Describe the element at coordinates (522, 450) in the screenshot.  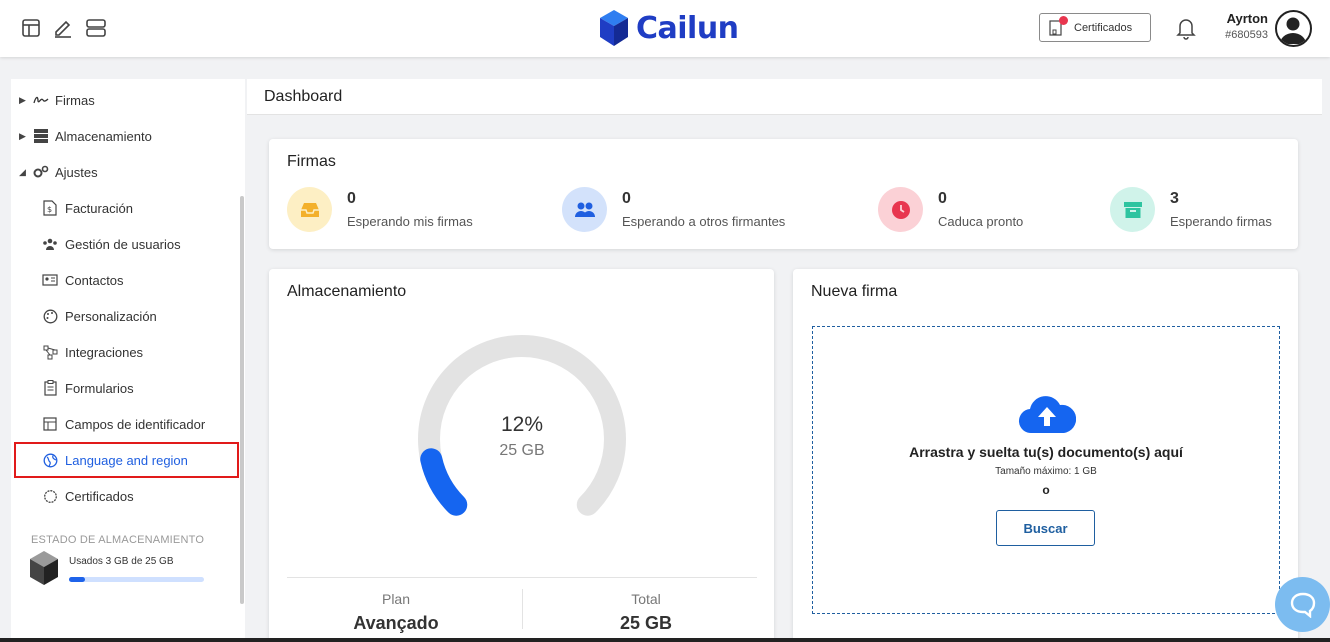
I see `storage-size: 25 GB` at that location.